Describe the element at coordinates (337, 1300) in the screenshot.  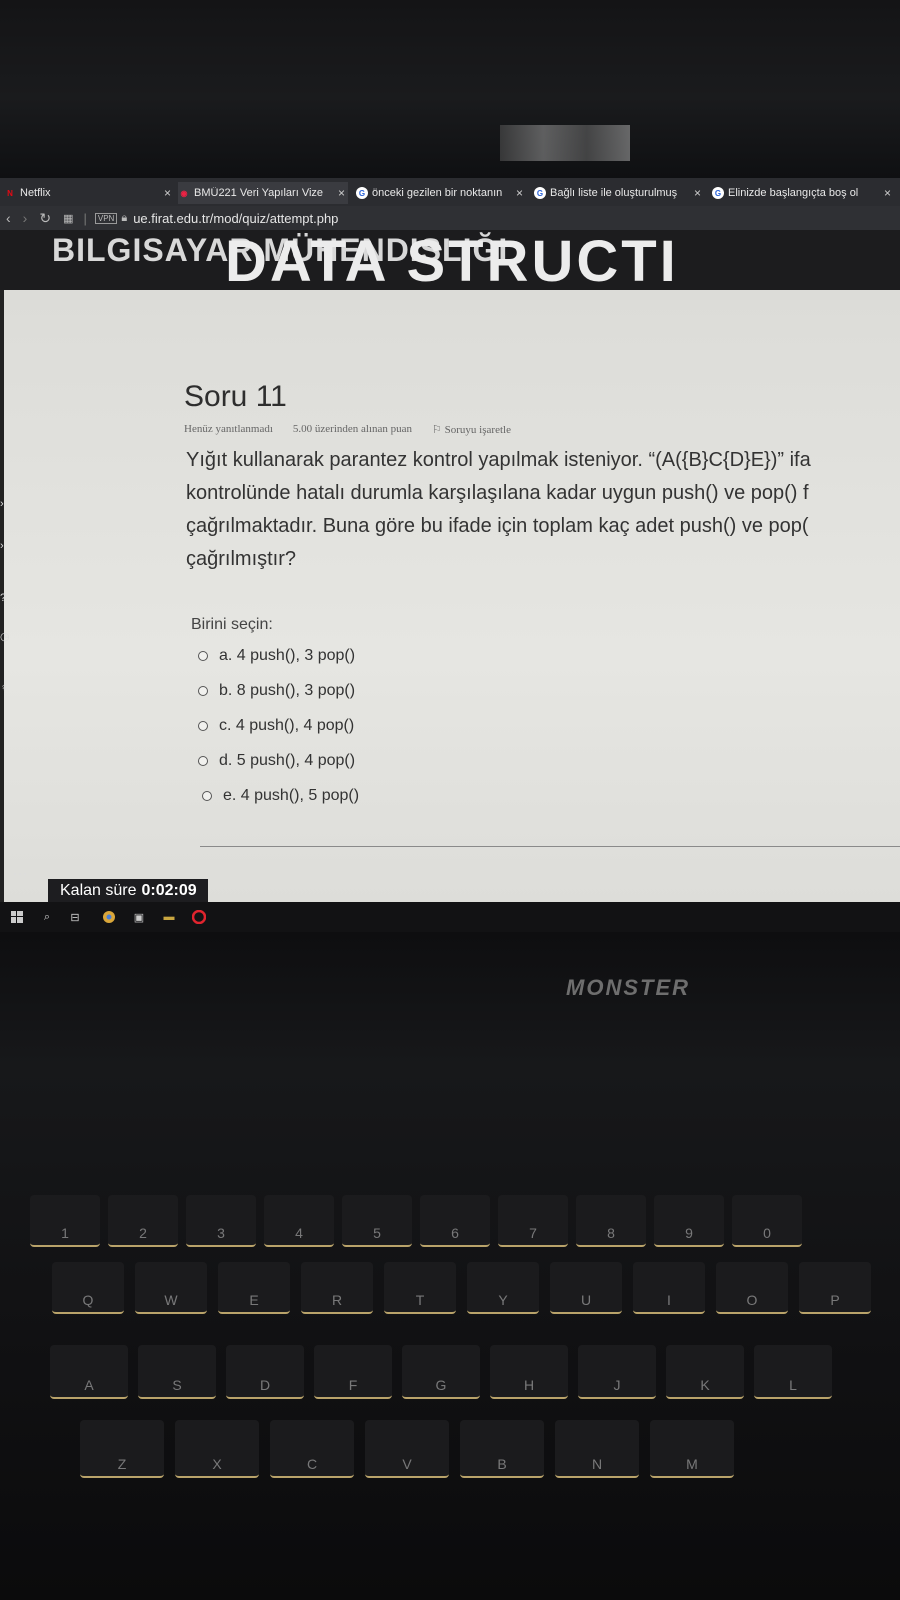
I see `key-label: R` at that location.